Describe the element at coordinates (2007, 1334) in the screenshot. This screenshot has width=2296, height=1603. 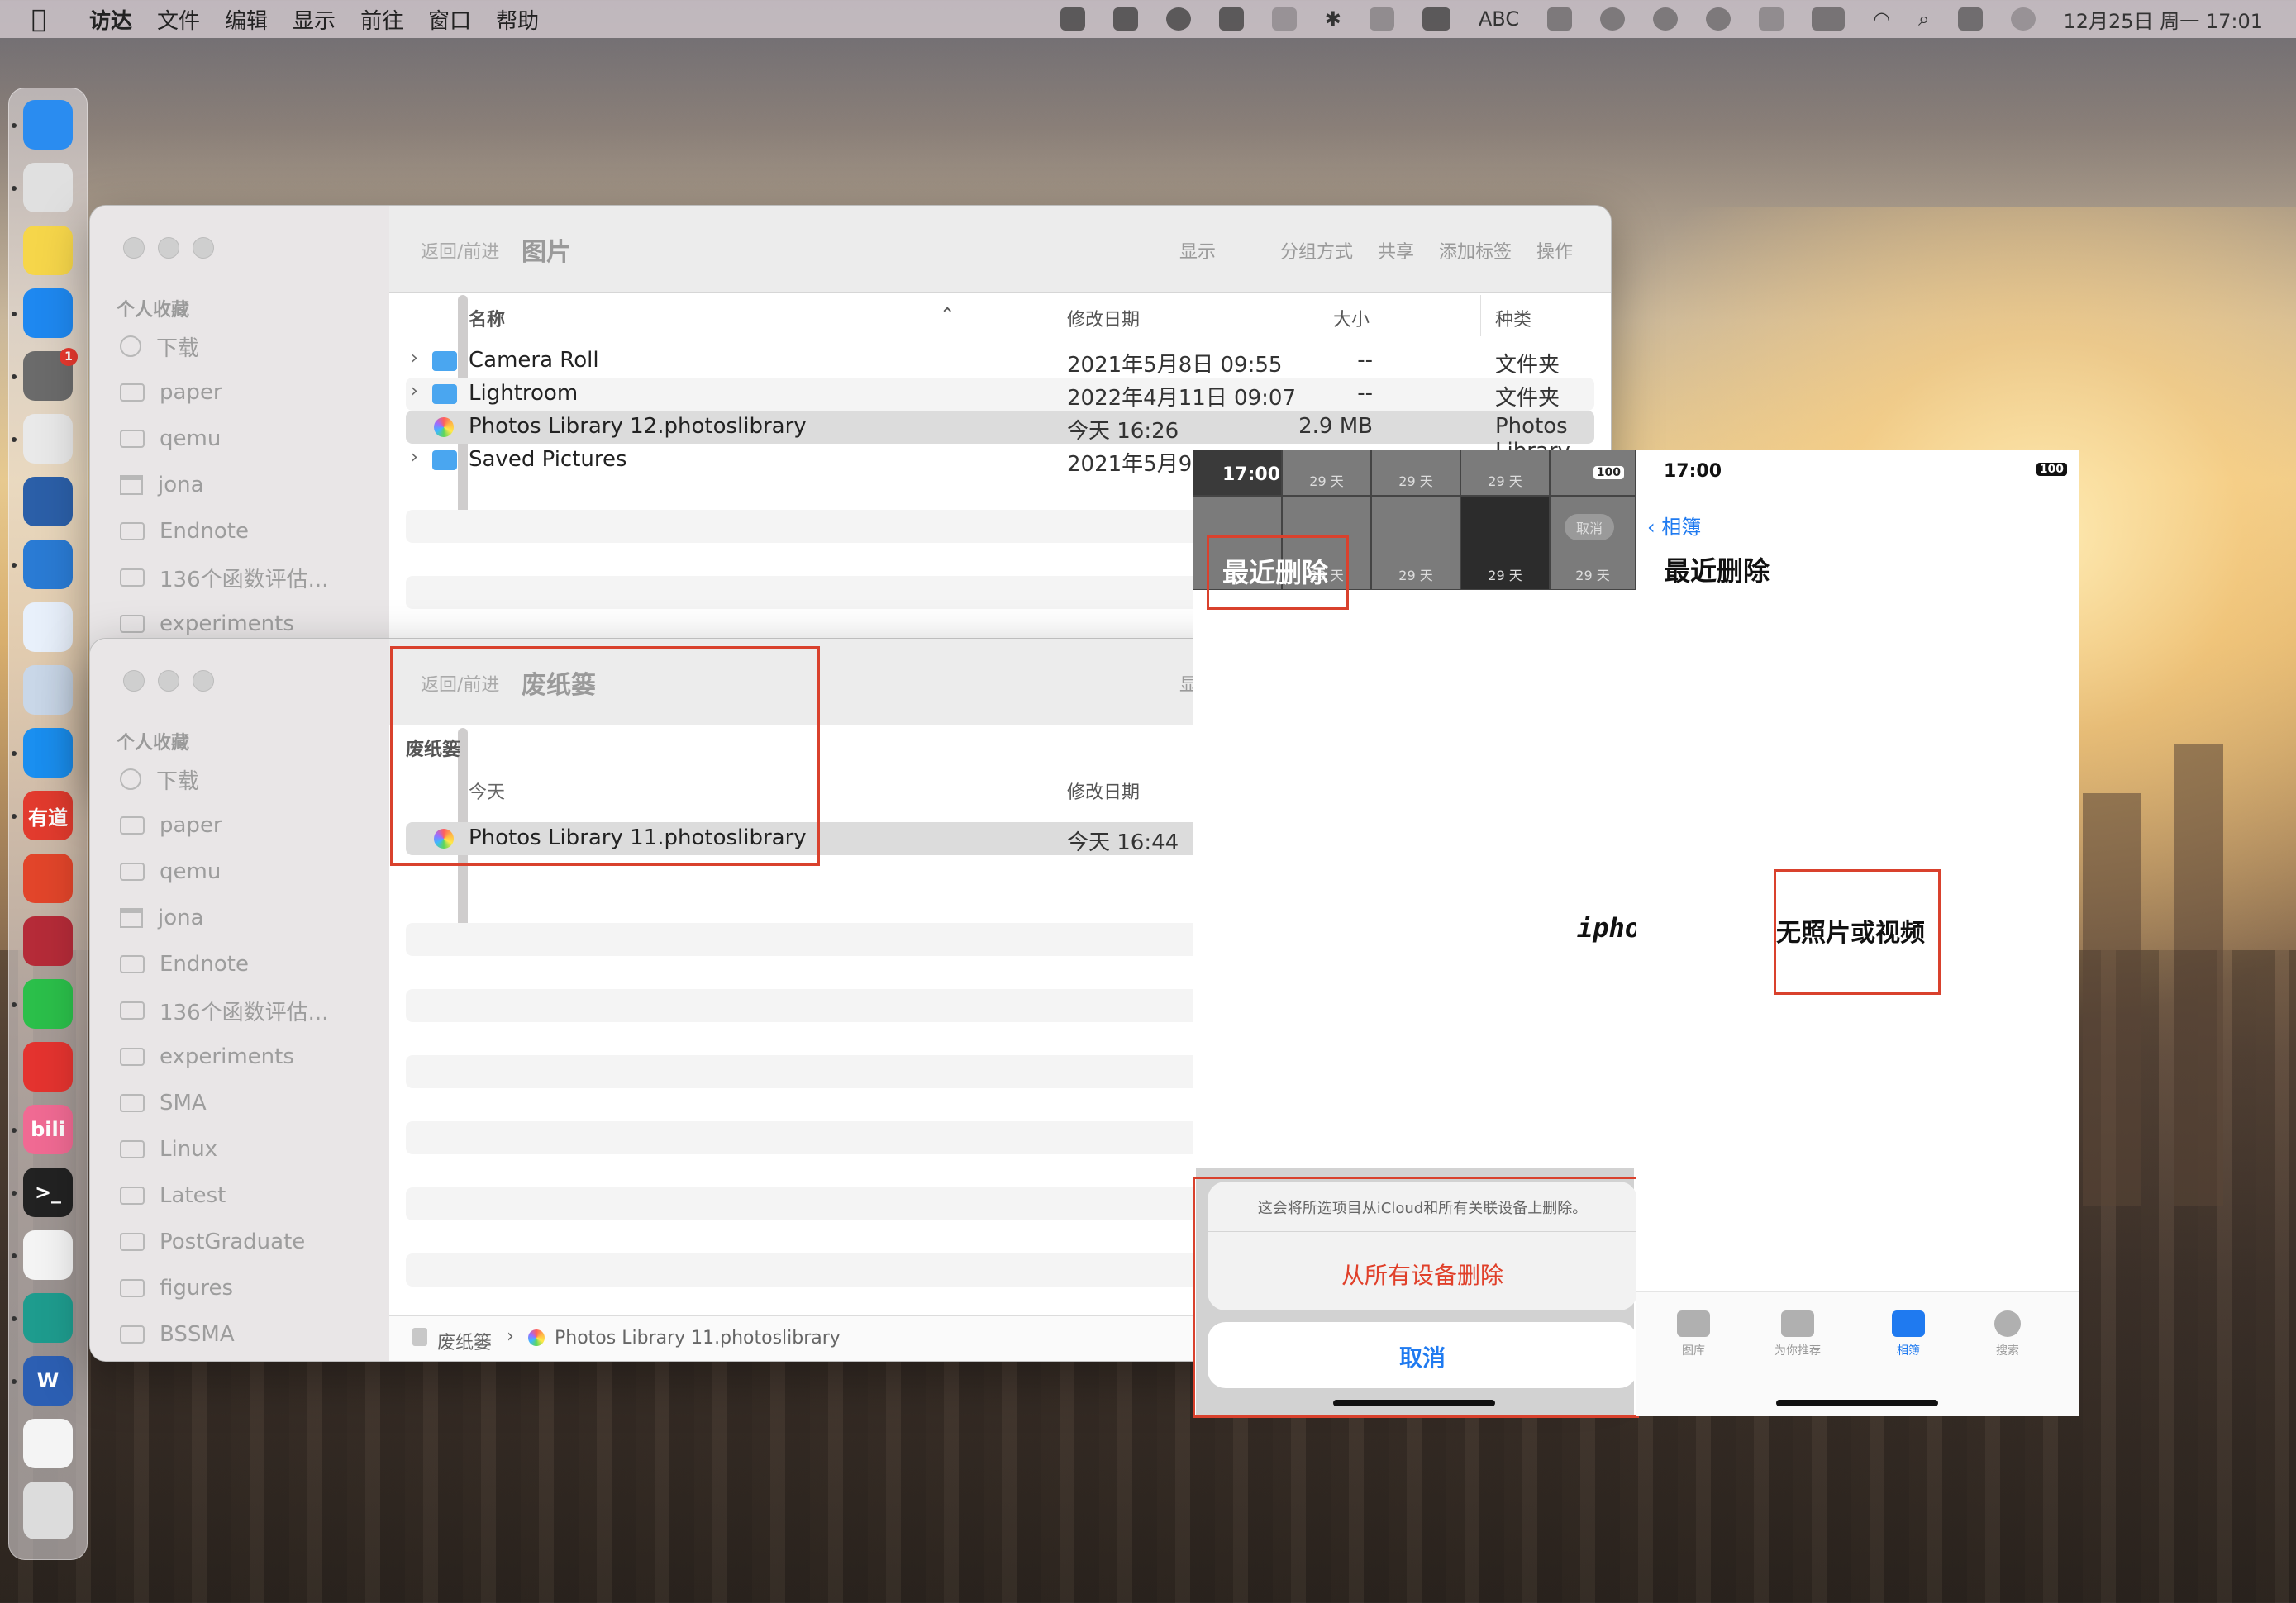
I see `tab-search: 搜索` at that location.